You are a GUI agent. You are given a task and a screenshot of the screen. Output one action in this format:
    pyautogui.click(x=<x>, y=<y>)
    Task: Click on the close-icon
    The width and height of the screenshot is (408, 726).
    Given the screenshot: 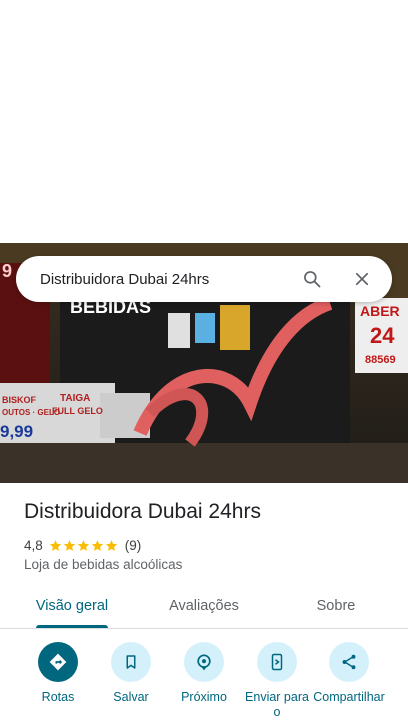 What is the action you would take?
    pyautogui.click(x=362, y=279)
    